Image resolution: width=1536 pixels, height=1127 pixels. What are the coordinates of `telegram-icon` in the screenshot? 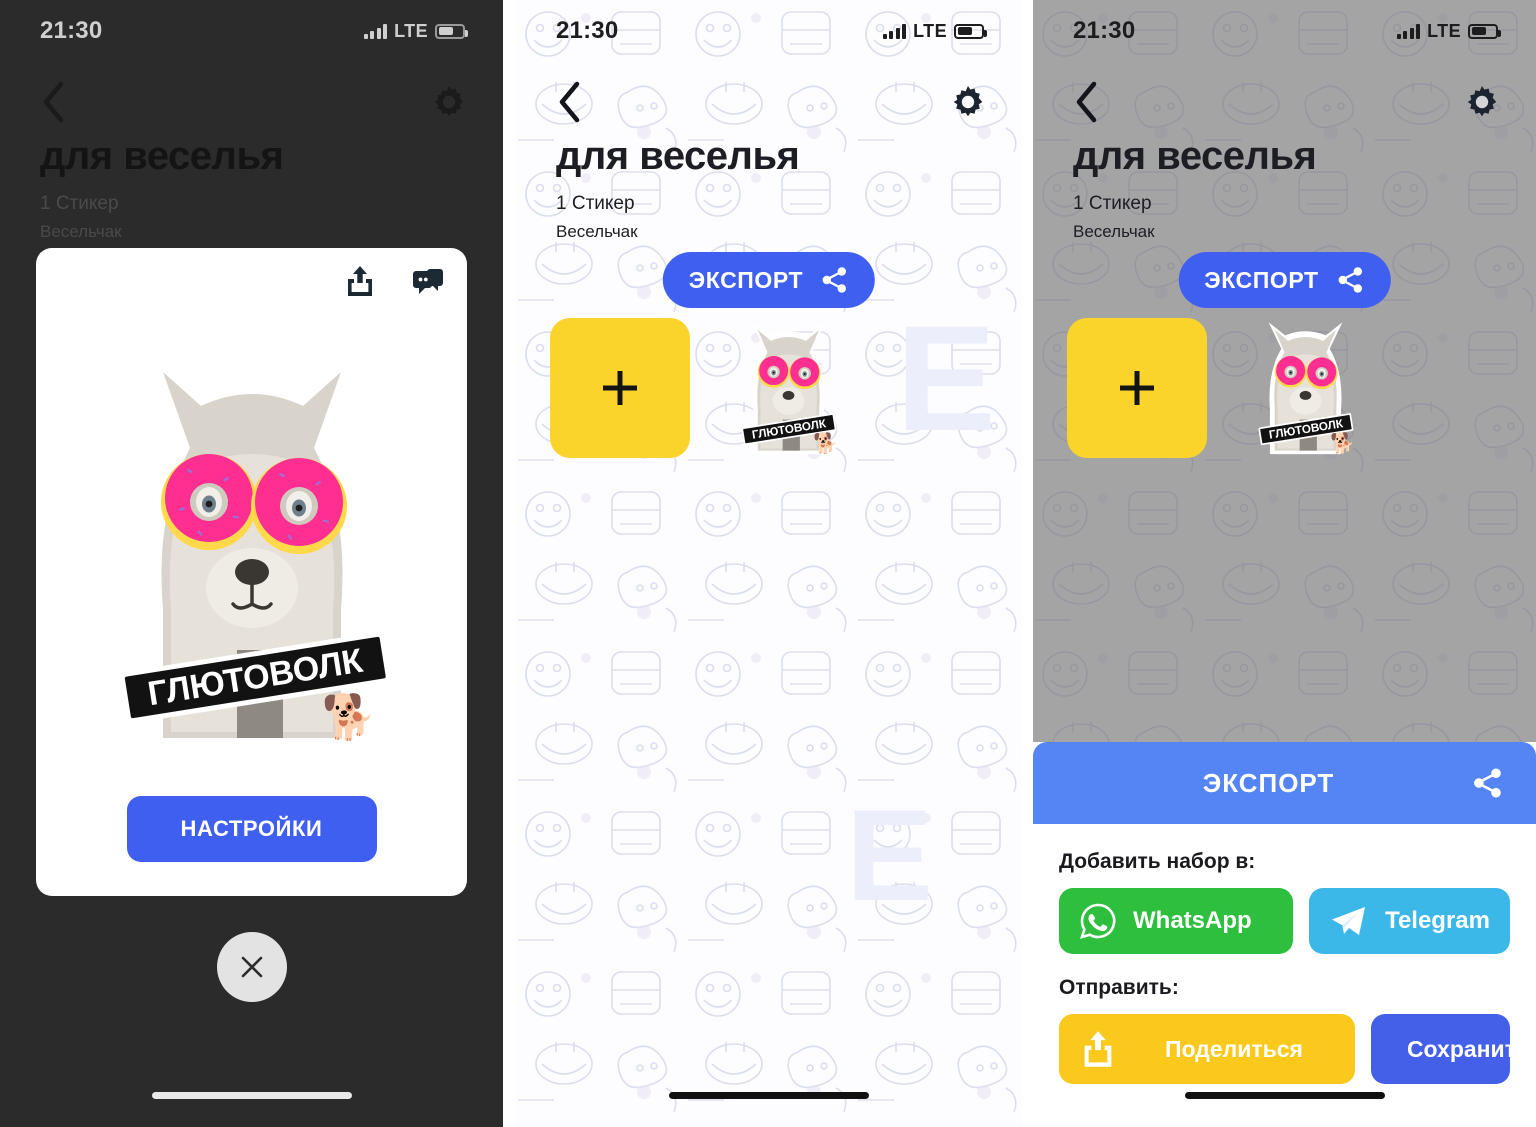 It's located at (1349, 921).